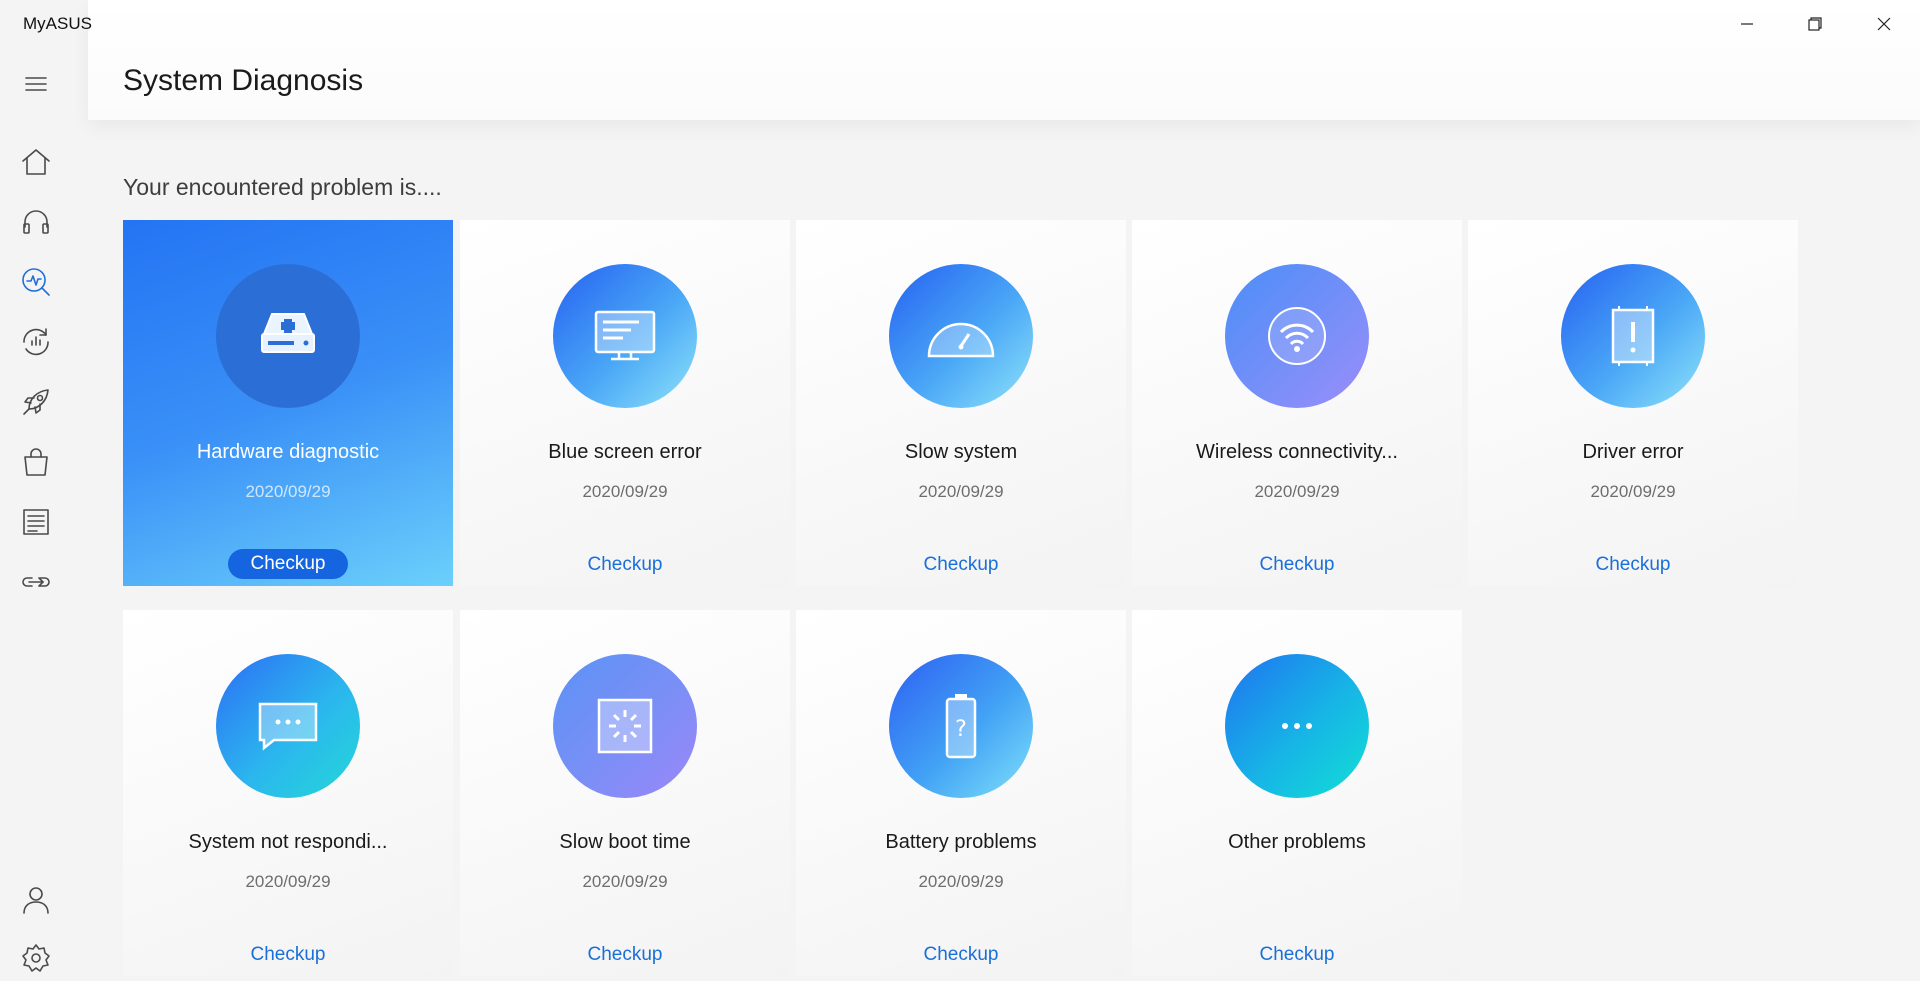  Describe the element at coordinates (1297, 842) in the screenshot. I see `card-label: Other problems` at that location.